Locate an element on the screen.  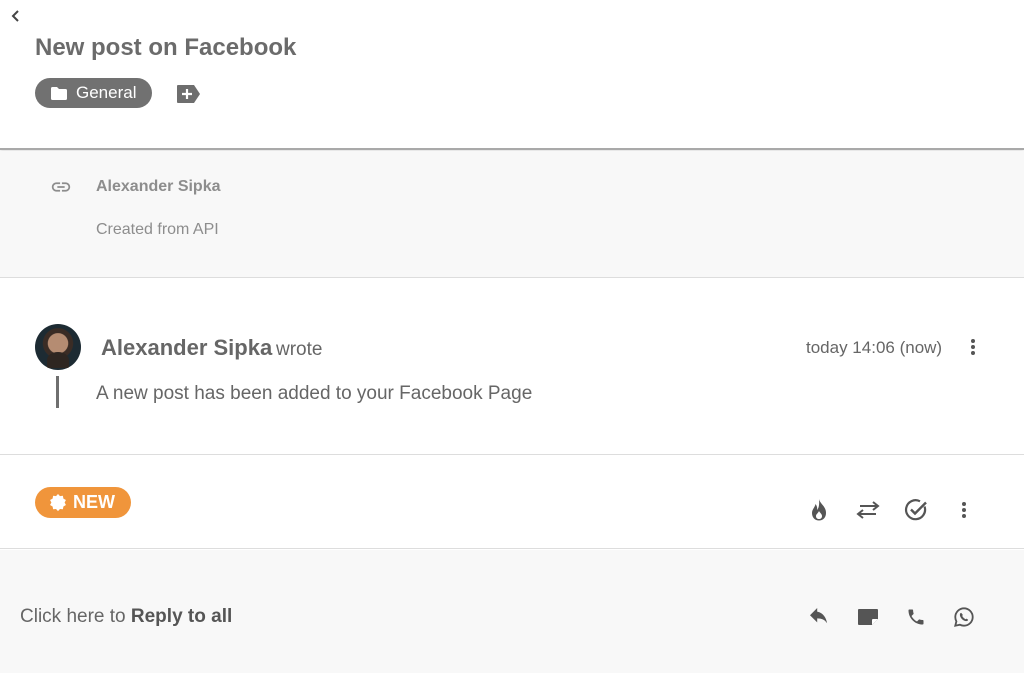
note-icon is located at coordinates (868, 617).